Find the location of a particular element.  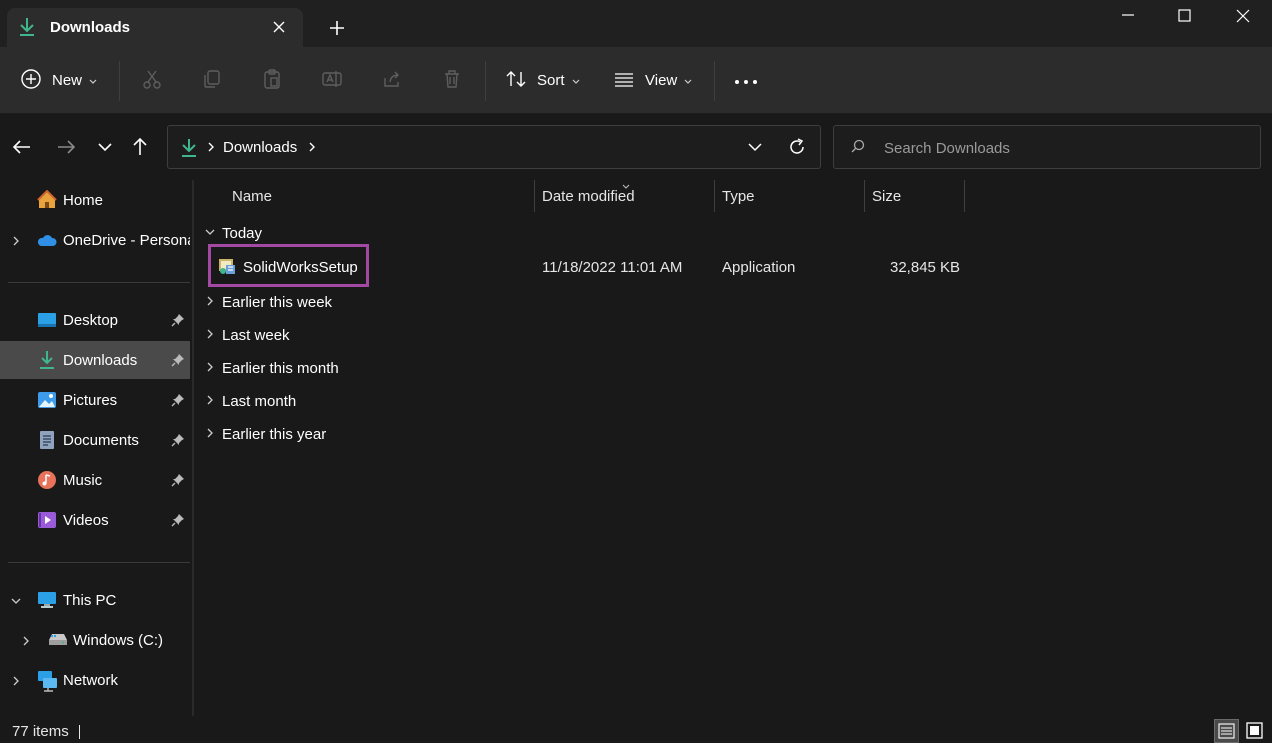

close-tab-icon is located at coordinates (279, 27).